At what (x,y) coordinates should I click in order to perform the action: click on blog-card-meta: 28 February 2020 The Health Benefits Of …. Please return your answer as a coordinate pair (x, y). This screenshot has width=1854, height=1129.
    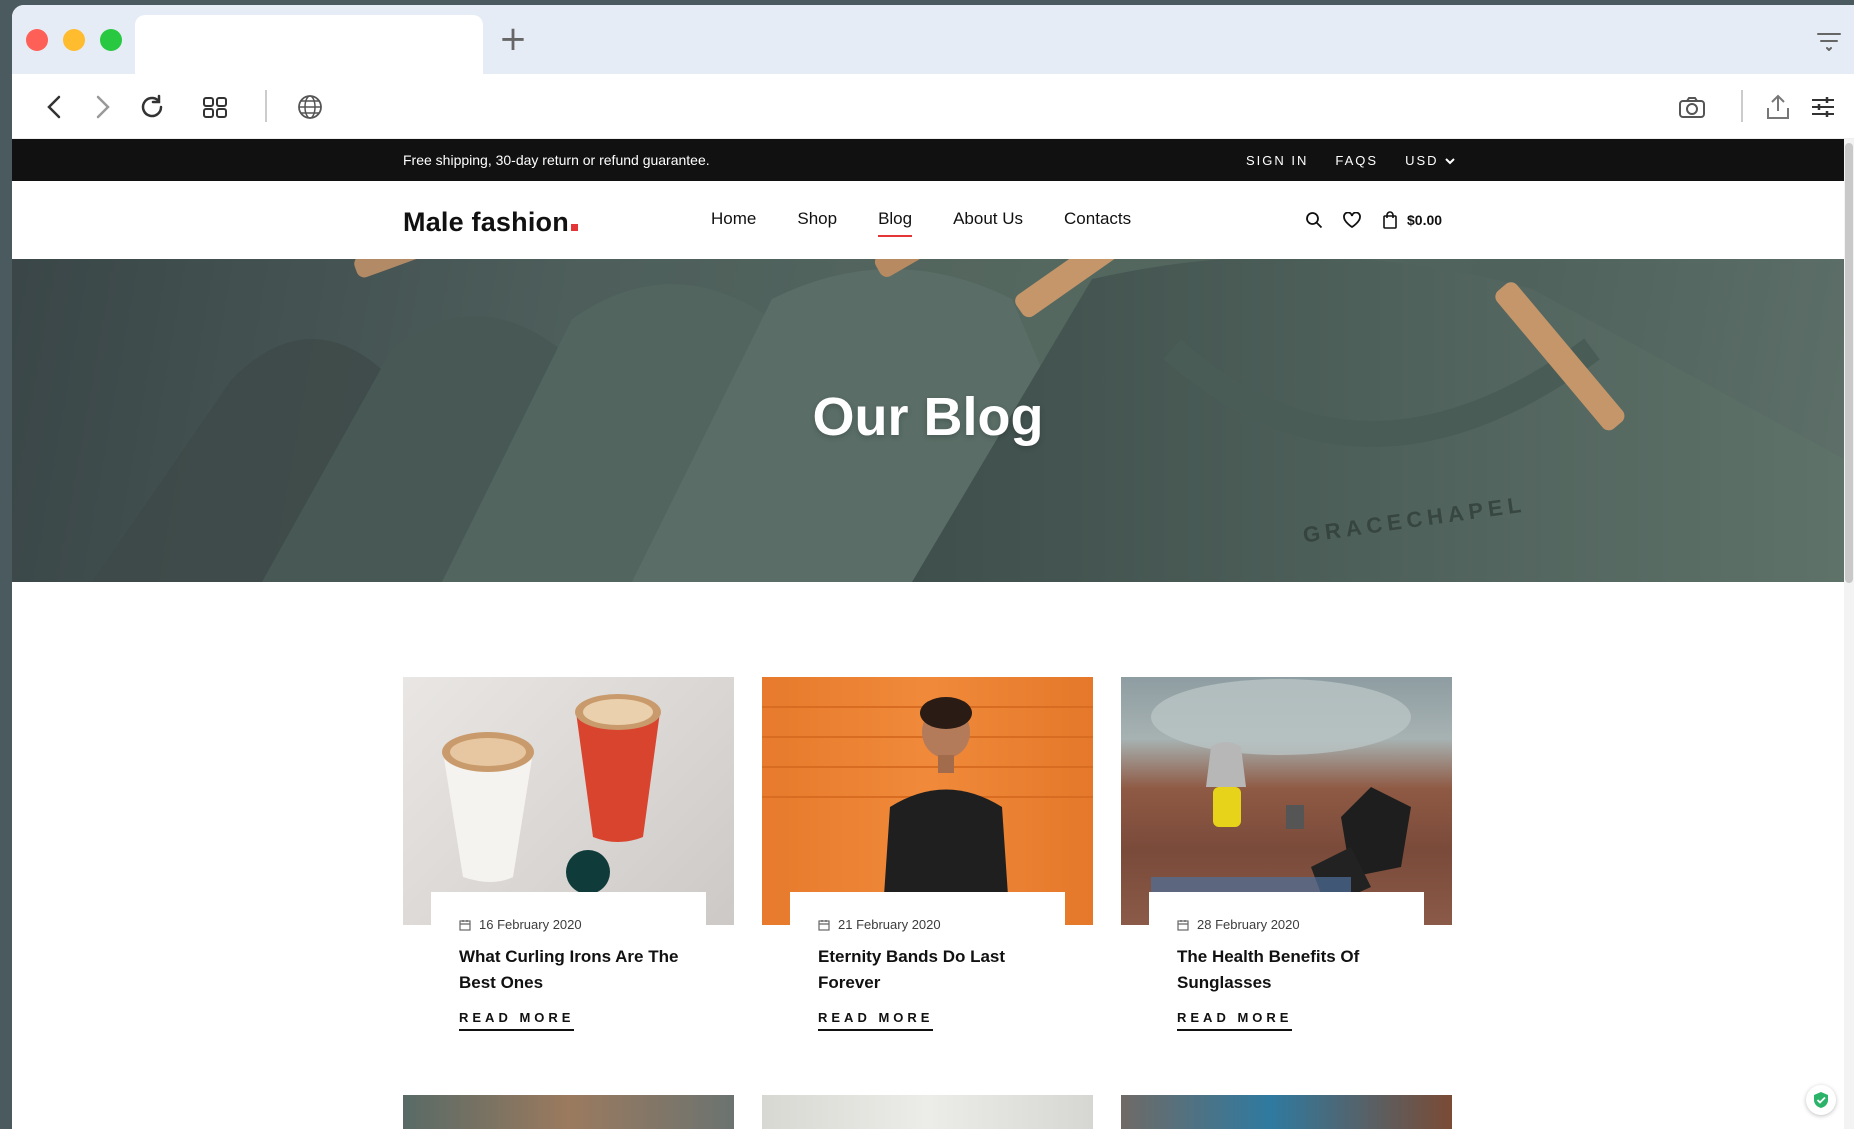
    Looking at the image, I should click on (1286, 961).